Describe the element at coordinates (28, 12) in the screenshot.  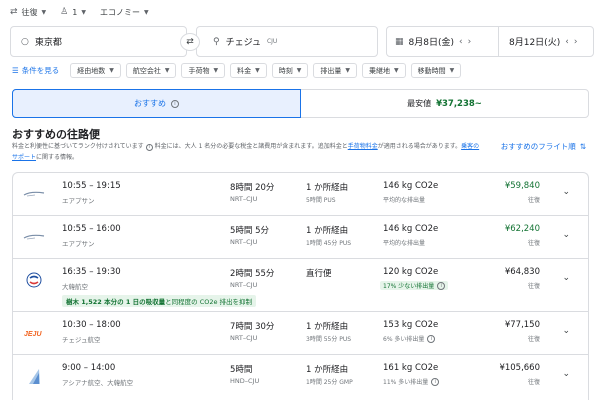
I see `trip-type-select: ⇄ 往復 ▼` at that location.